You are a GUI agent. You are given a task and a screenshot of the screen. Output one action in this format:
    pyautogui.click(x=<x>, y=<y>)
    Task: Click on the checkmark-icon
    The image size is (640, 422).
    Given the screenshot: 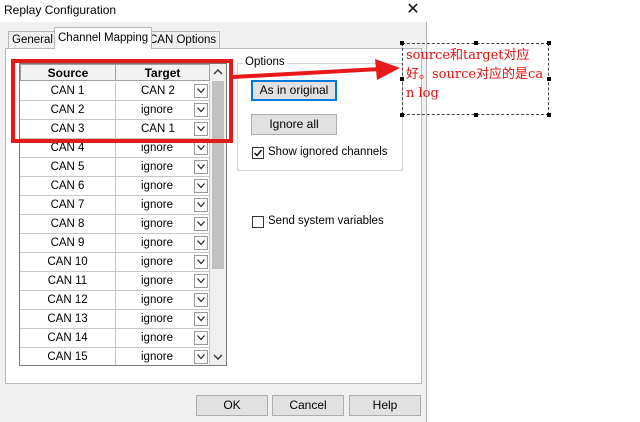 What is the action you would take?
    pyautogui.click(x=258, y=153)
    